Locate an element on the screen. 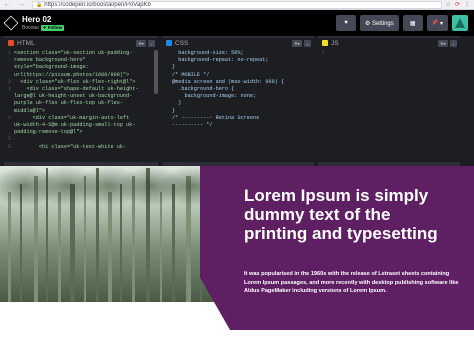 The image size is (474, 345). settings-button: ⚙ Settings is located at coordinates (379, 23).